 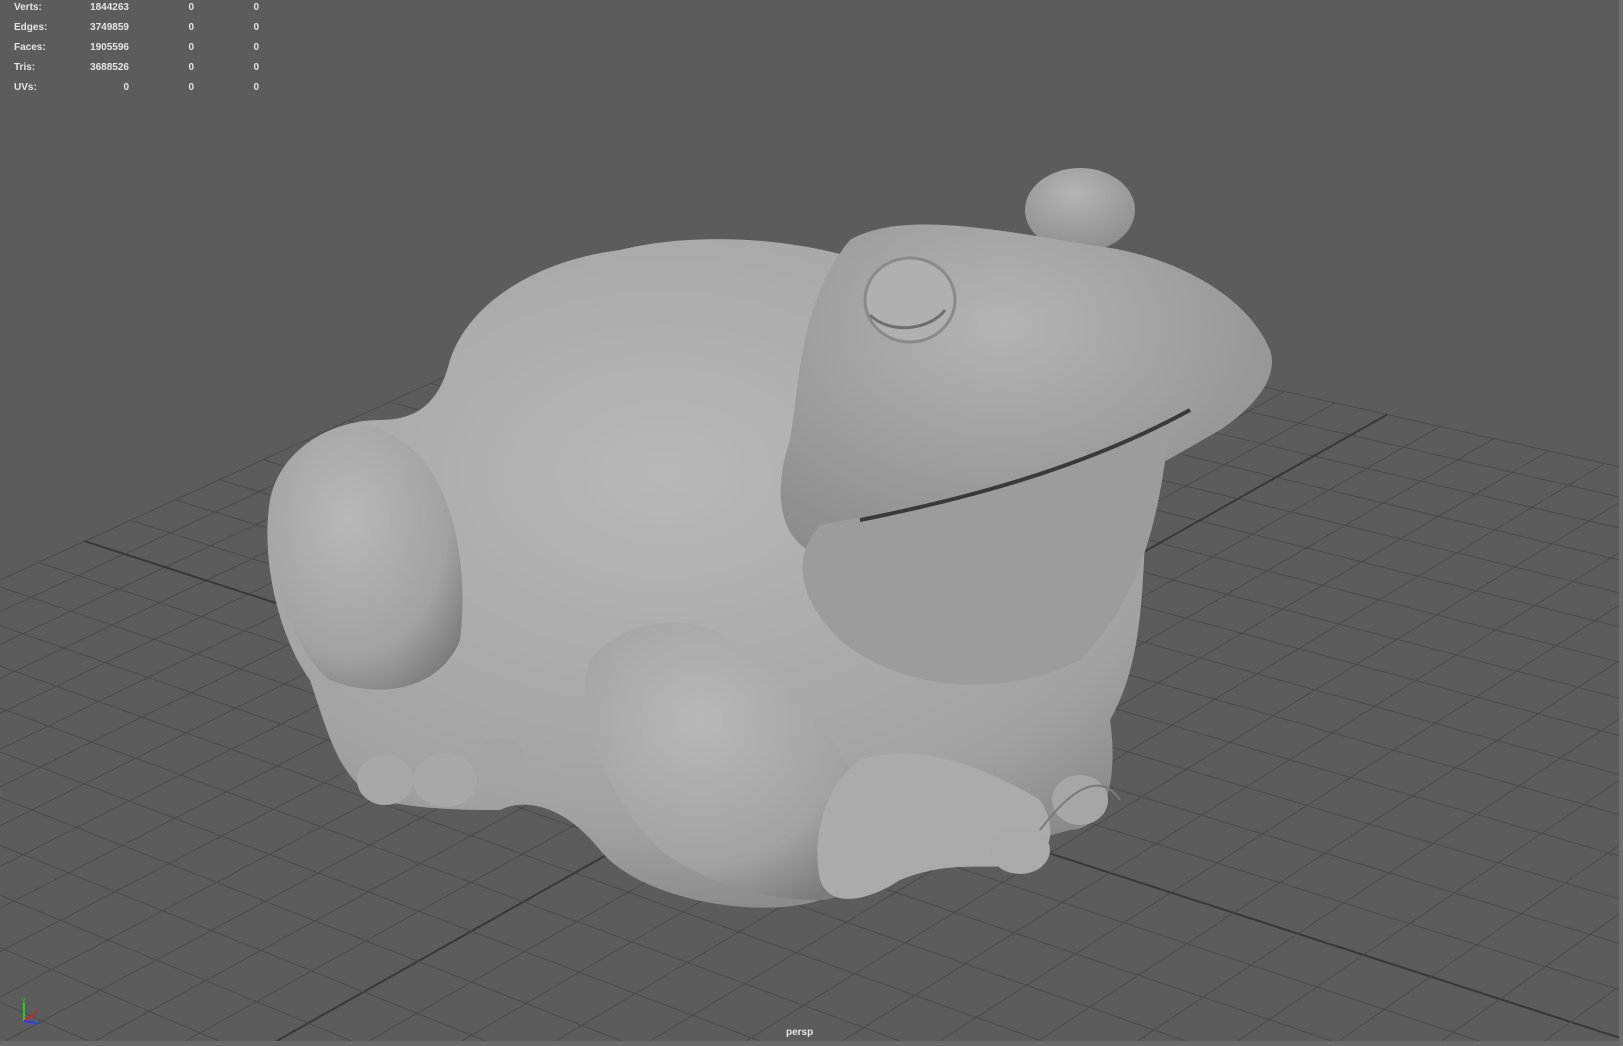 I want to click on hud-label: UVs:, so click(x=25, y=87).